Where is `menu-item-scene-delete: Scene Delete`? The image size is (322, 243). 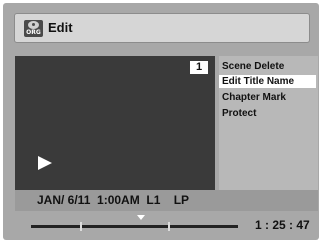
menu-item-scene-delete: Scene Delete is located at coordinates (267, 66).